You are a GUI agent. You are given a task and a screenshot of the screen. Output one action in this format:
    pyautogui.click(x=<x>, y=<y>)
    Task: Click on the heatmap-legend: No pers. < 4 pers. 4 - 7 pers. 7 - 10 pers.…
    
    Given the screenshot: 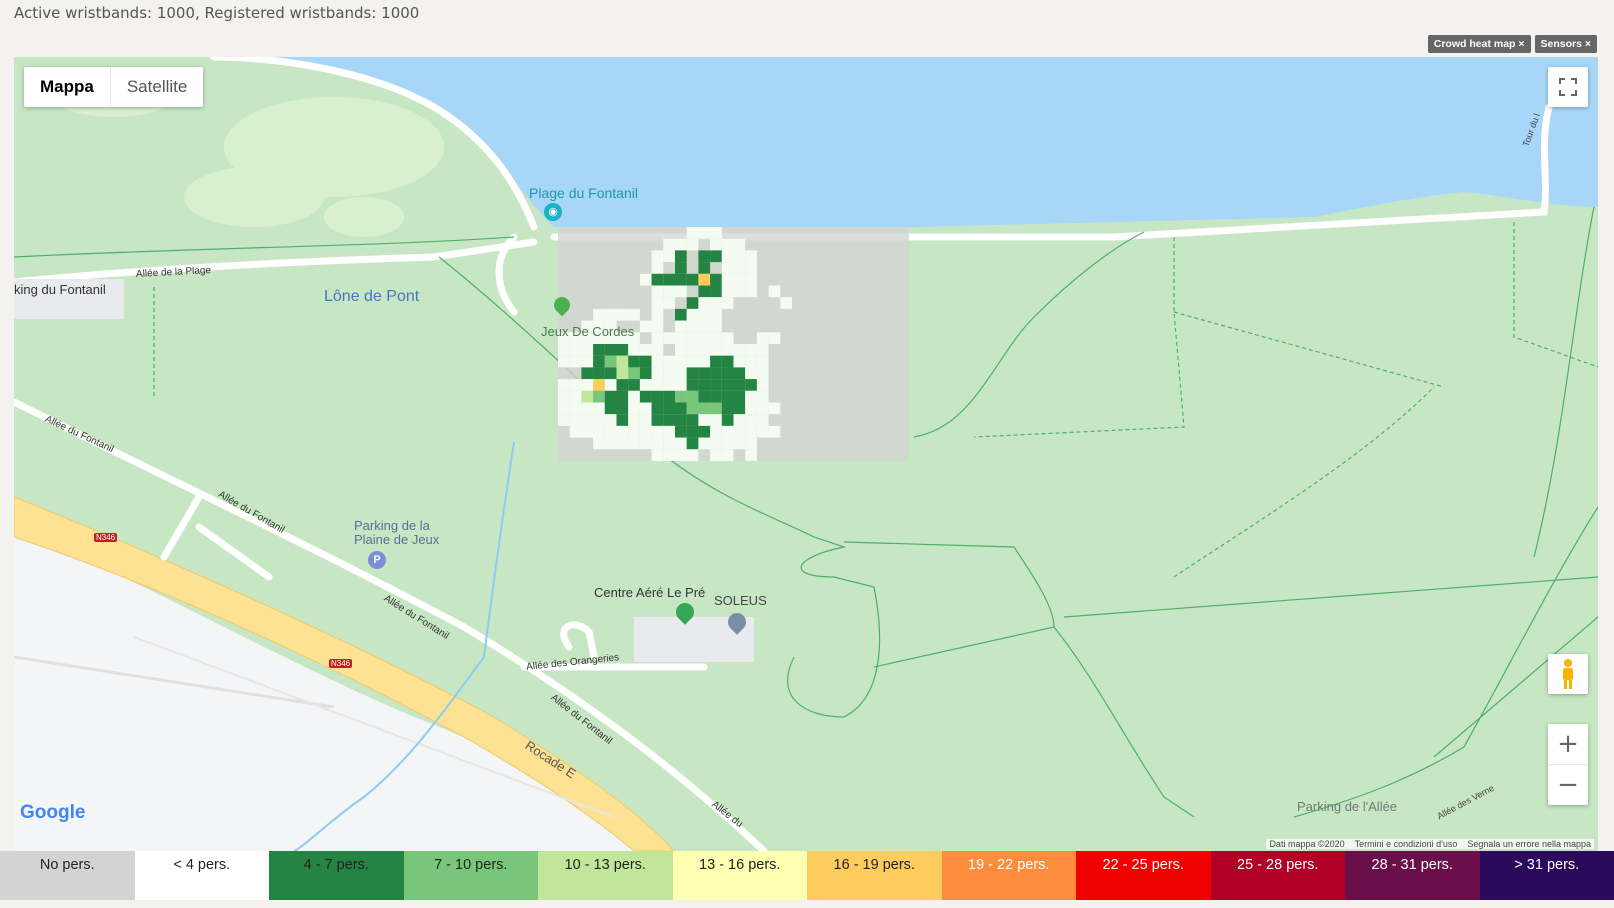 What is the action you would take?
    pyautogui.click(x=807, y=875)
    